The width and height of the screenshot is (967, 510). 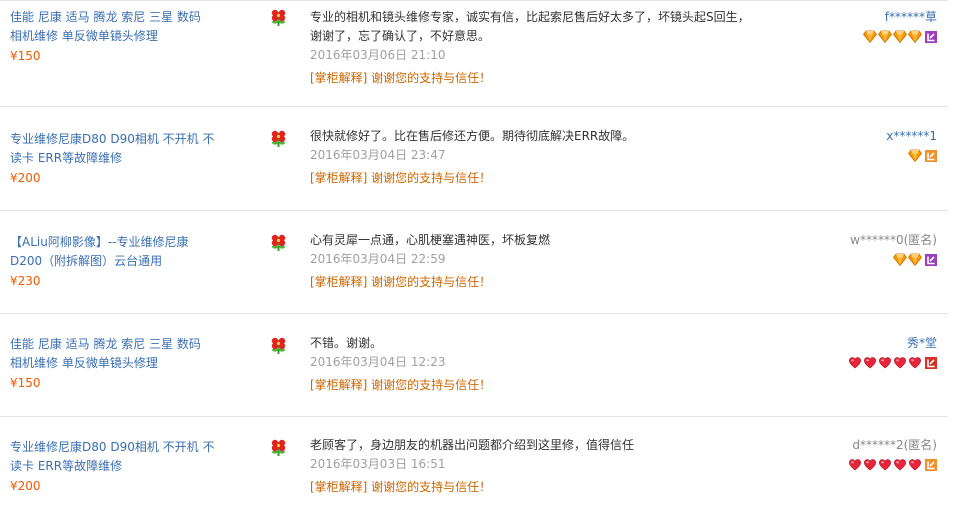 I want to click on reviewer-name: 秀*堂, so click(x=892, y=343).